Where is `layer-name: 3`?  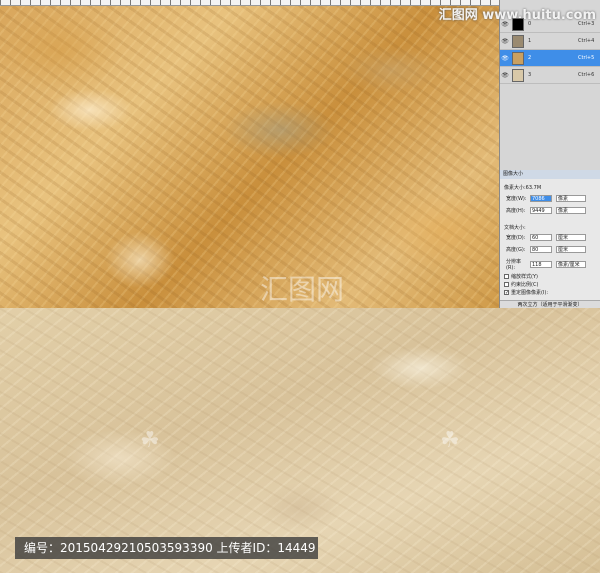
layer-name: 3 is located at coordinates (530, 75).